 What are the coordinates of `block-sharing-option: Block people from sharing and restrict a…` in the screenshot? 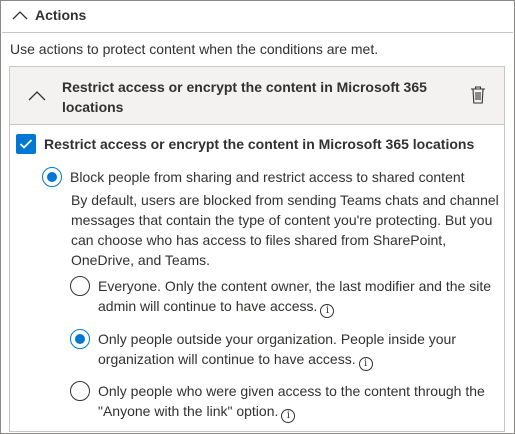 It's located at (253, 177).